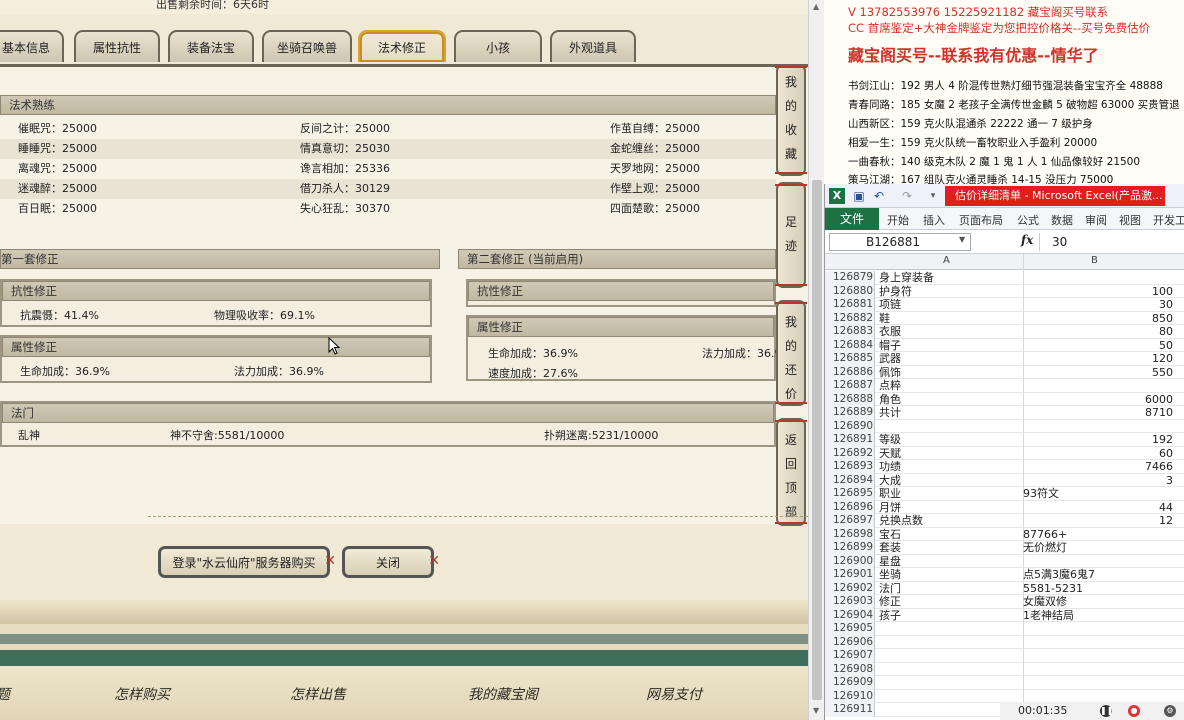  Describe the element at coordinates (852, 219) in the screenshot. I see `tab-file: 文件` at that location.